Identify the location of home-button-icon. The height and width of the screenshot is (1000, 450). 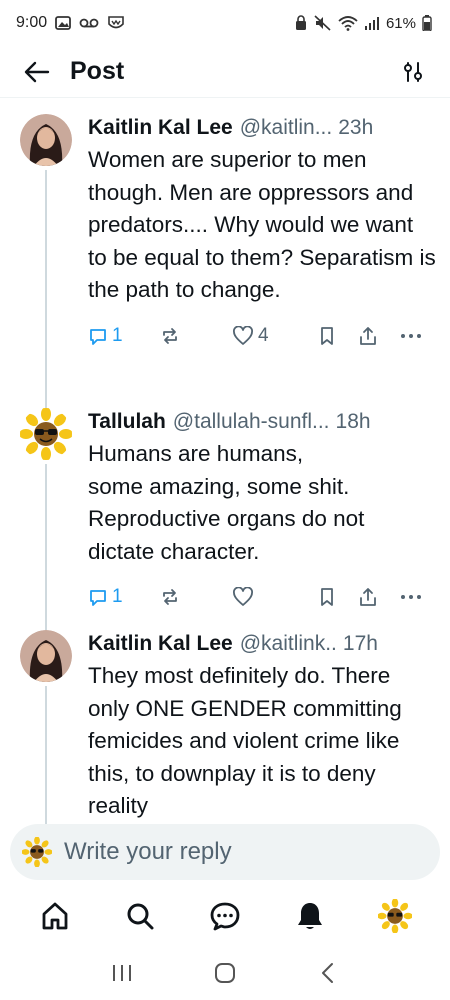
(224, 972).